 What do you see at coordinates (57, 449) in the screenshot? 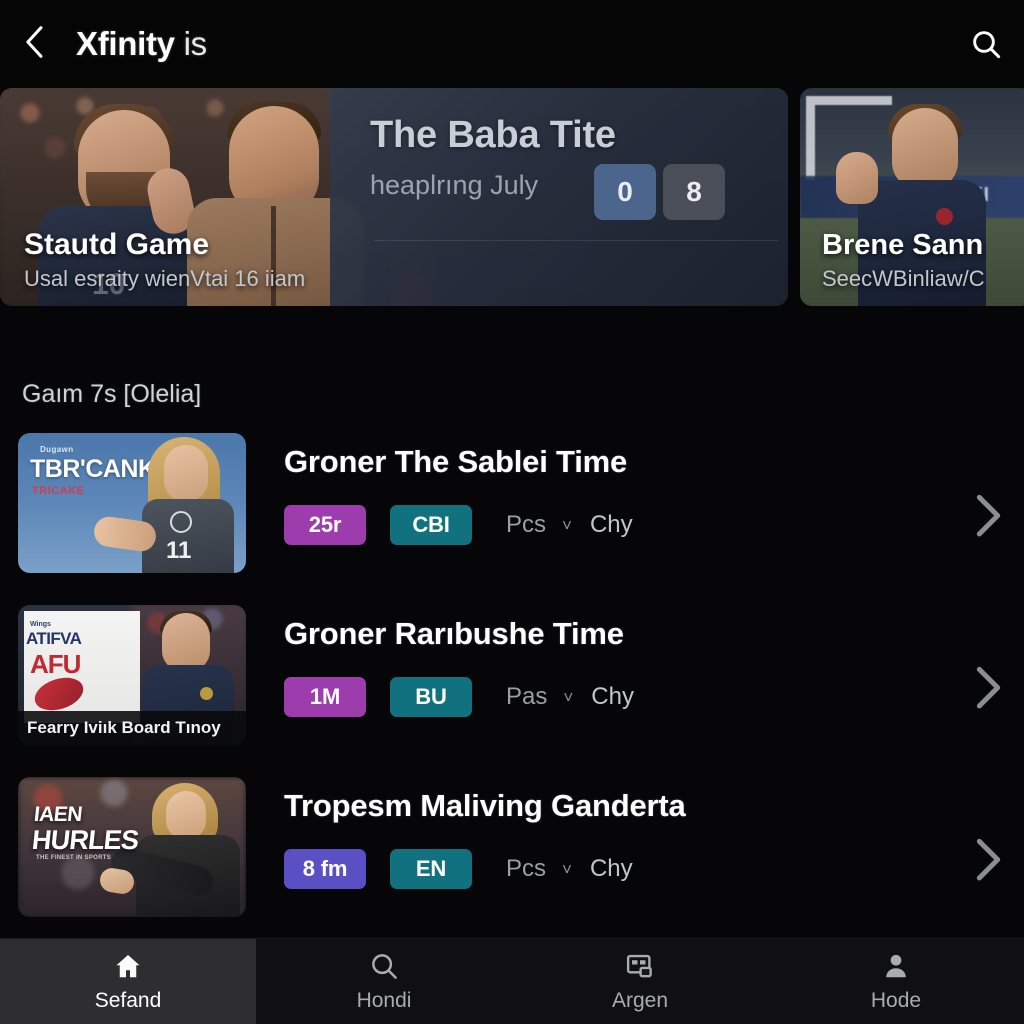
I see `thumb-overline: Dugawn` at bounding box center [57, 449].